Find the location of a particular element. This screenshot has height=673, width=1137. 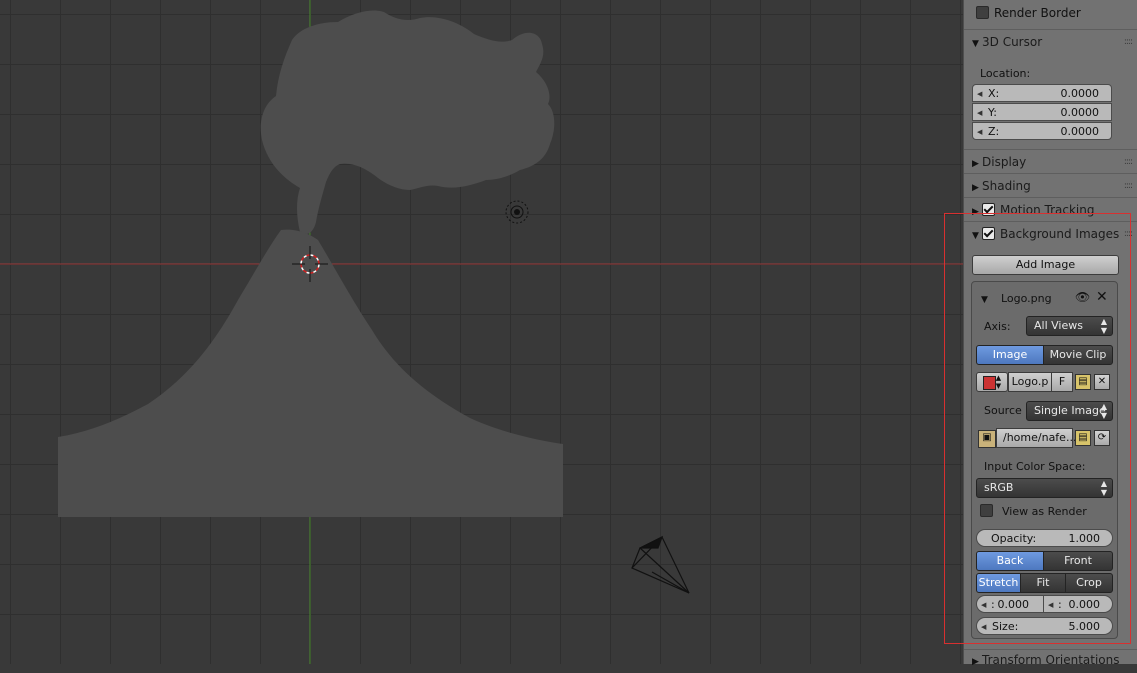

image-entry-header: ▼ Logo.png is located at coordinates (1016, 298).